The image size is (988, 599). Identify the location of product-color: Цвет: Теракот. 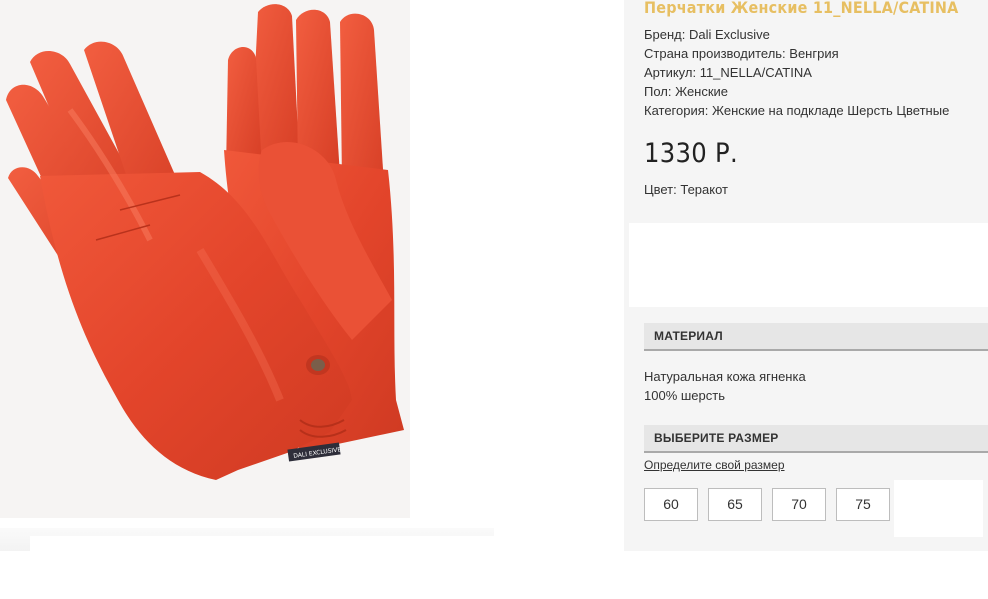
(686, 189).